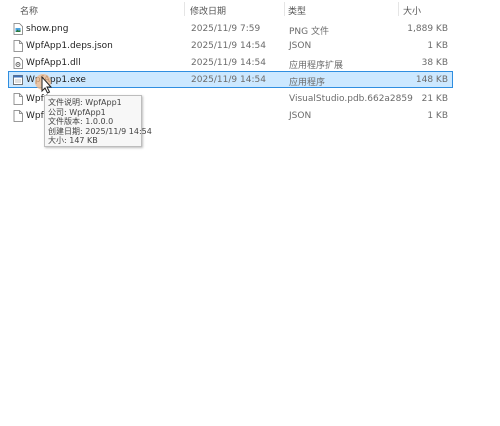  I want to click on tooltip-description: 文件说明: WpfApp1, so click(85, 102).